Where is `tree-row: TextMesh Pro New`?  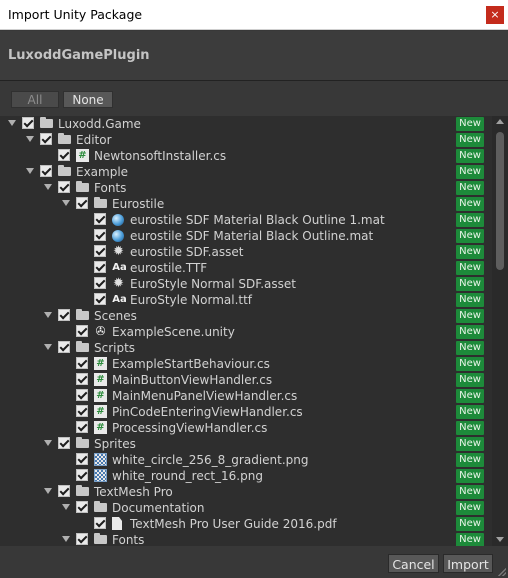 tree-row: TextMesh Pro New is located at coordinates (246, 492).